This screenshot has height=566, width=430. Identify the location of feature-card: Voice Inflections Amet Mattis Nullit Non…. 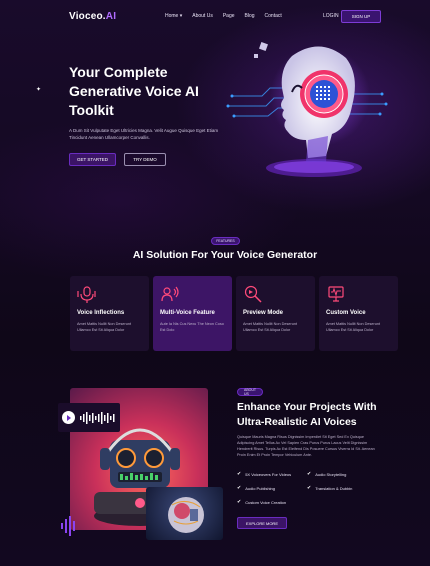
(109, 313).